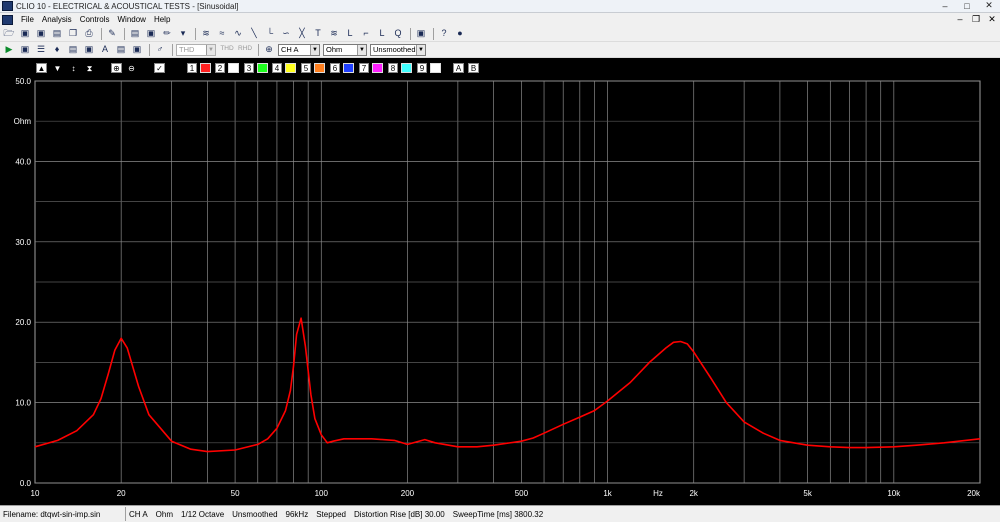  Describe the element at coordinates (394, 49) in the screenshot. I see `smoothing-dropdown-value: Unsmoothed` at that location.